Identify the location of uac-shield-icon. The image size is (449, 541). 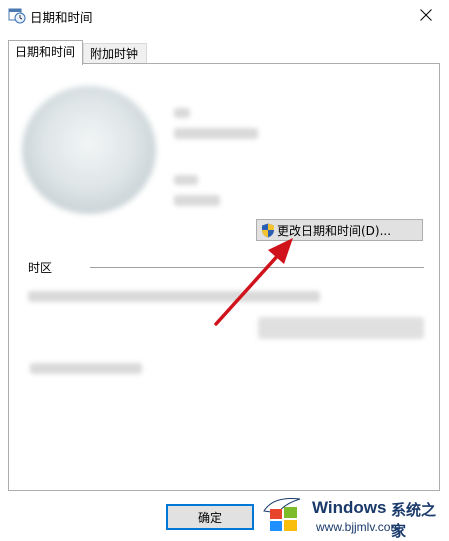
(268, 230).